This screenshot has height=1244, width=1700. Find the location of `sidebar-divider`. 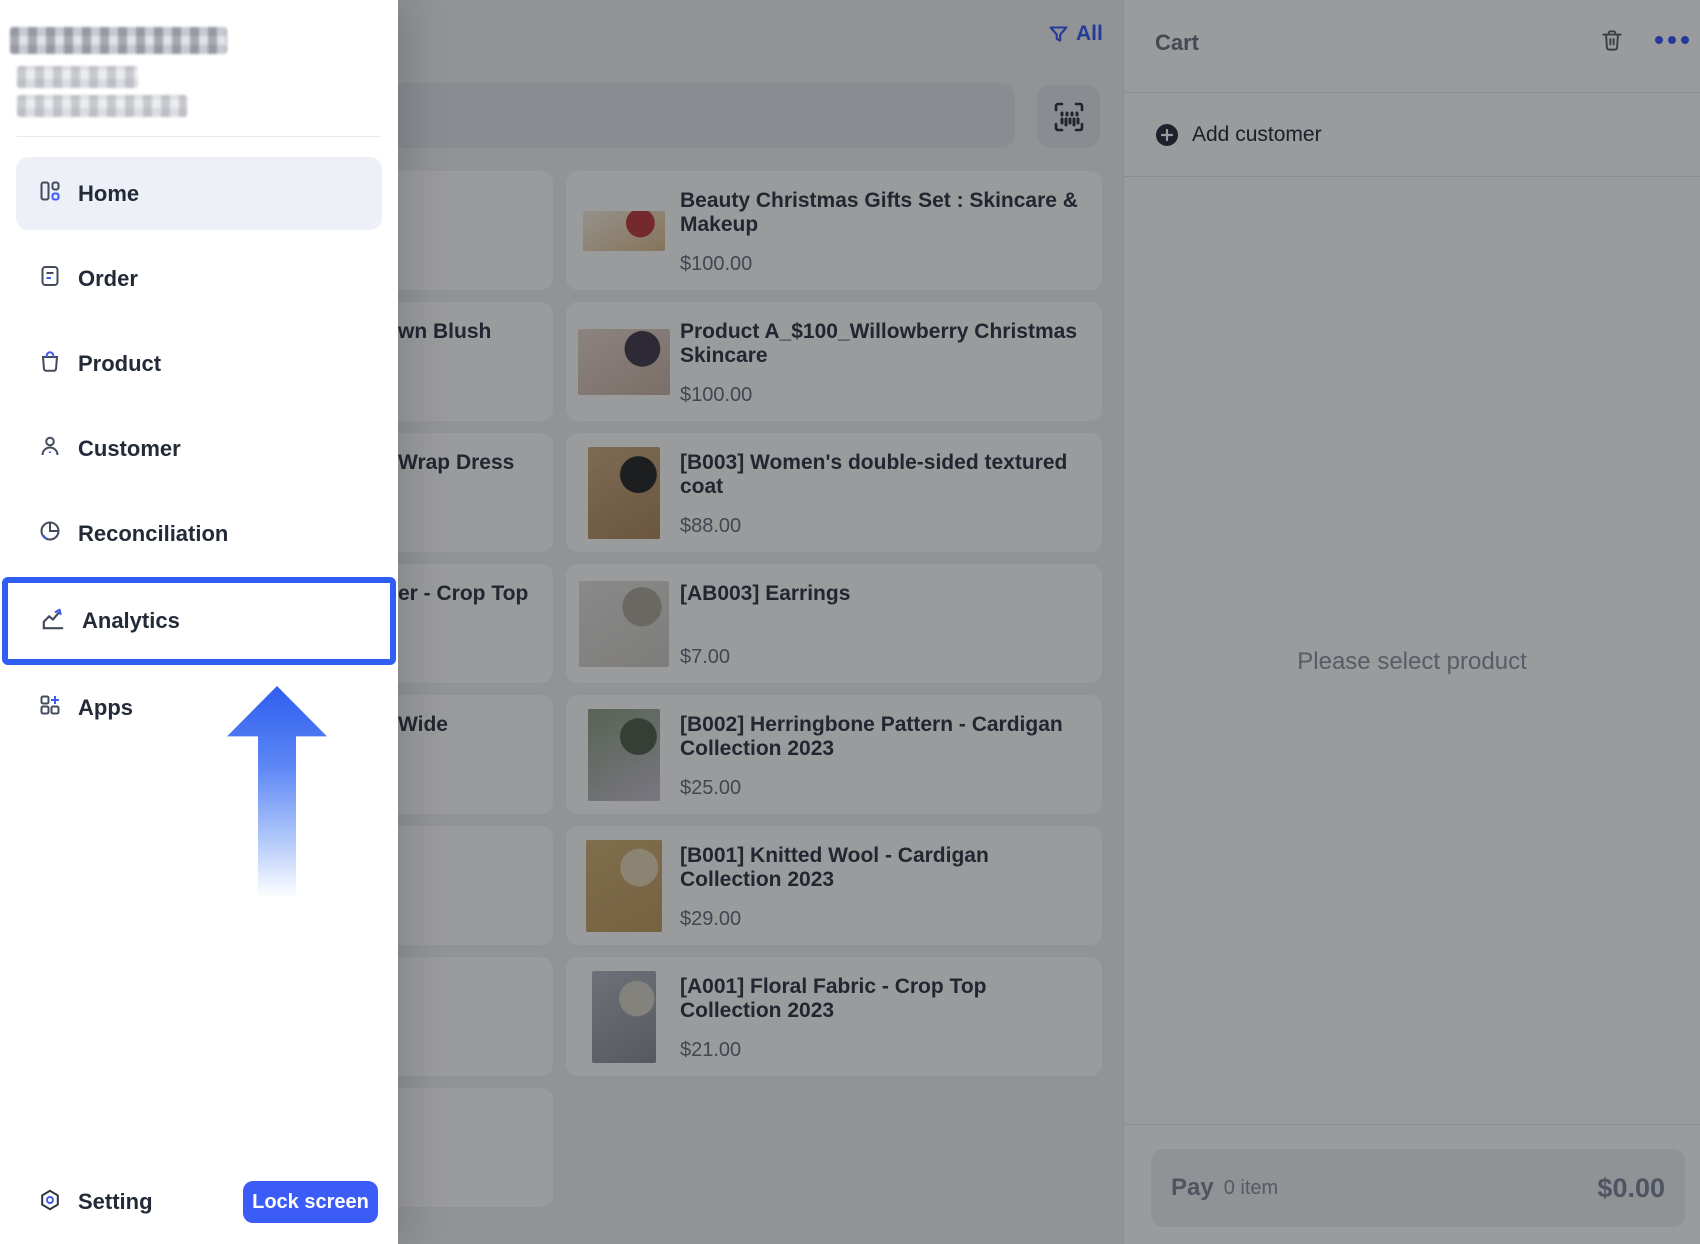

sidebar-divider is located at coordinates (199, 136).